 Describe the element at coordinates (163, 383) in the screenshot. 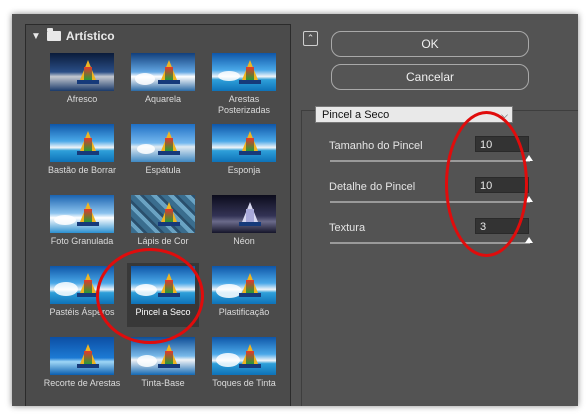

I see `filter-label: Tinta-Base` at that location.